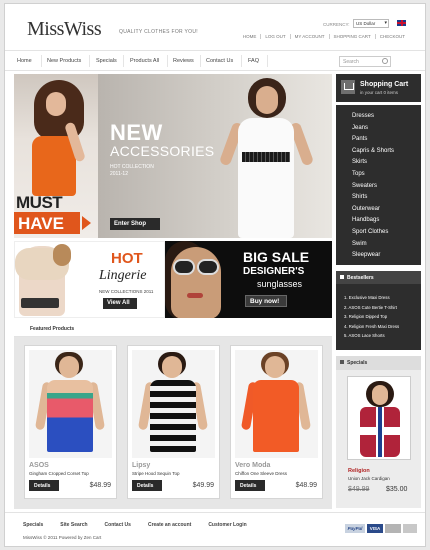 This screenshot has width=430, height=550. I want to click on nav-new-products: New Products, so click(64, 61).